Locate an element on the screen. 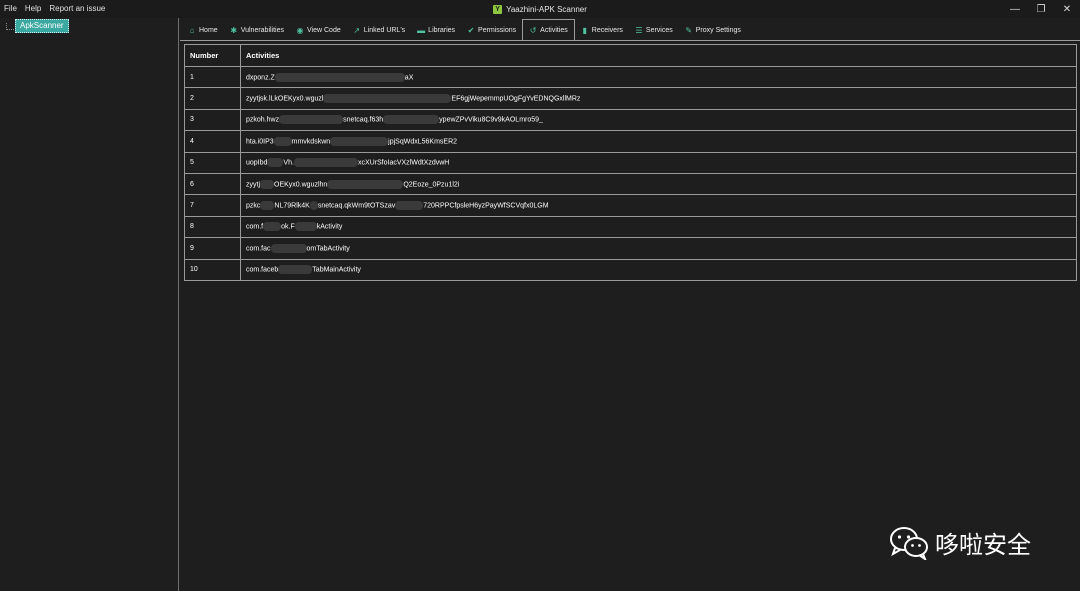 This screenshot has width=1080, height=591. row-number: 10 is located at coordinates (212, 269).